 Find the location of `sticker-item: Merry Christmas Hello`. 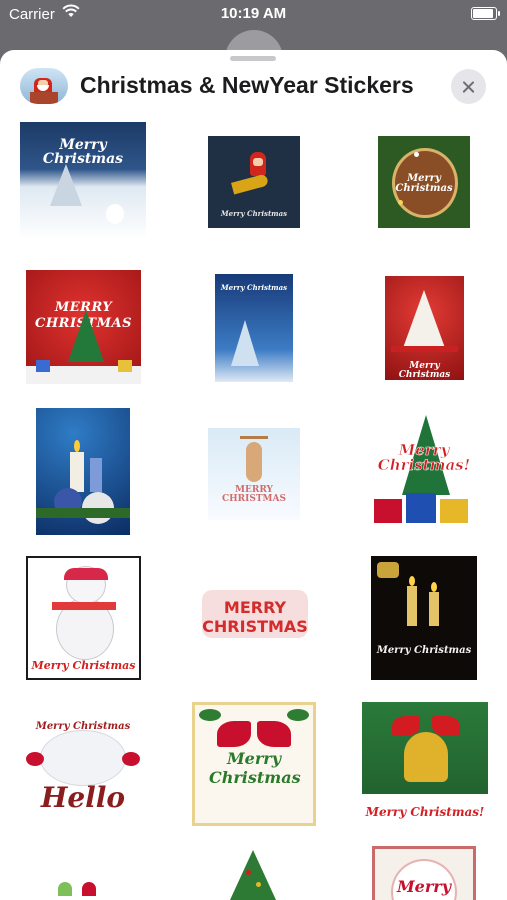

sticker-item: Merry Christmas Hello is located at coordinates (83, 766).